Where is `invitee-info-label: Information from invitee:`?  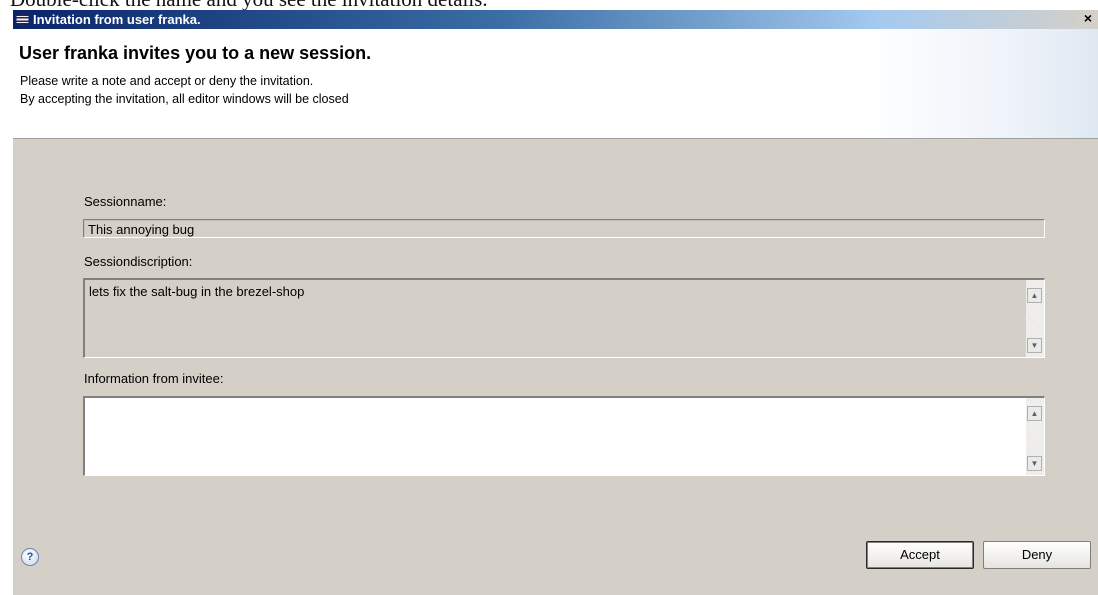 invitee-info-label: Information from invitee: is located at coordinates (154, 378).